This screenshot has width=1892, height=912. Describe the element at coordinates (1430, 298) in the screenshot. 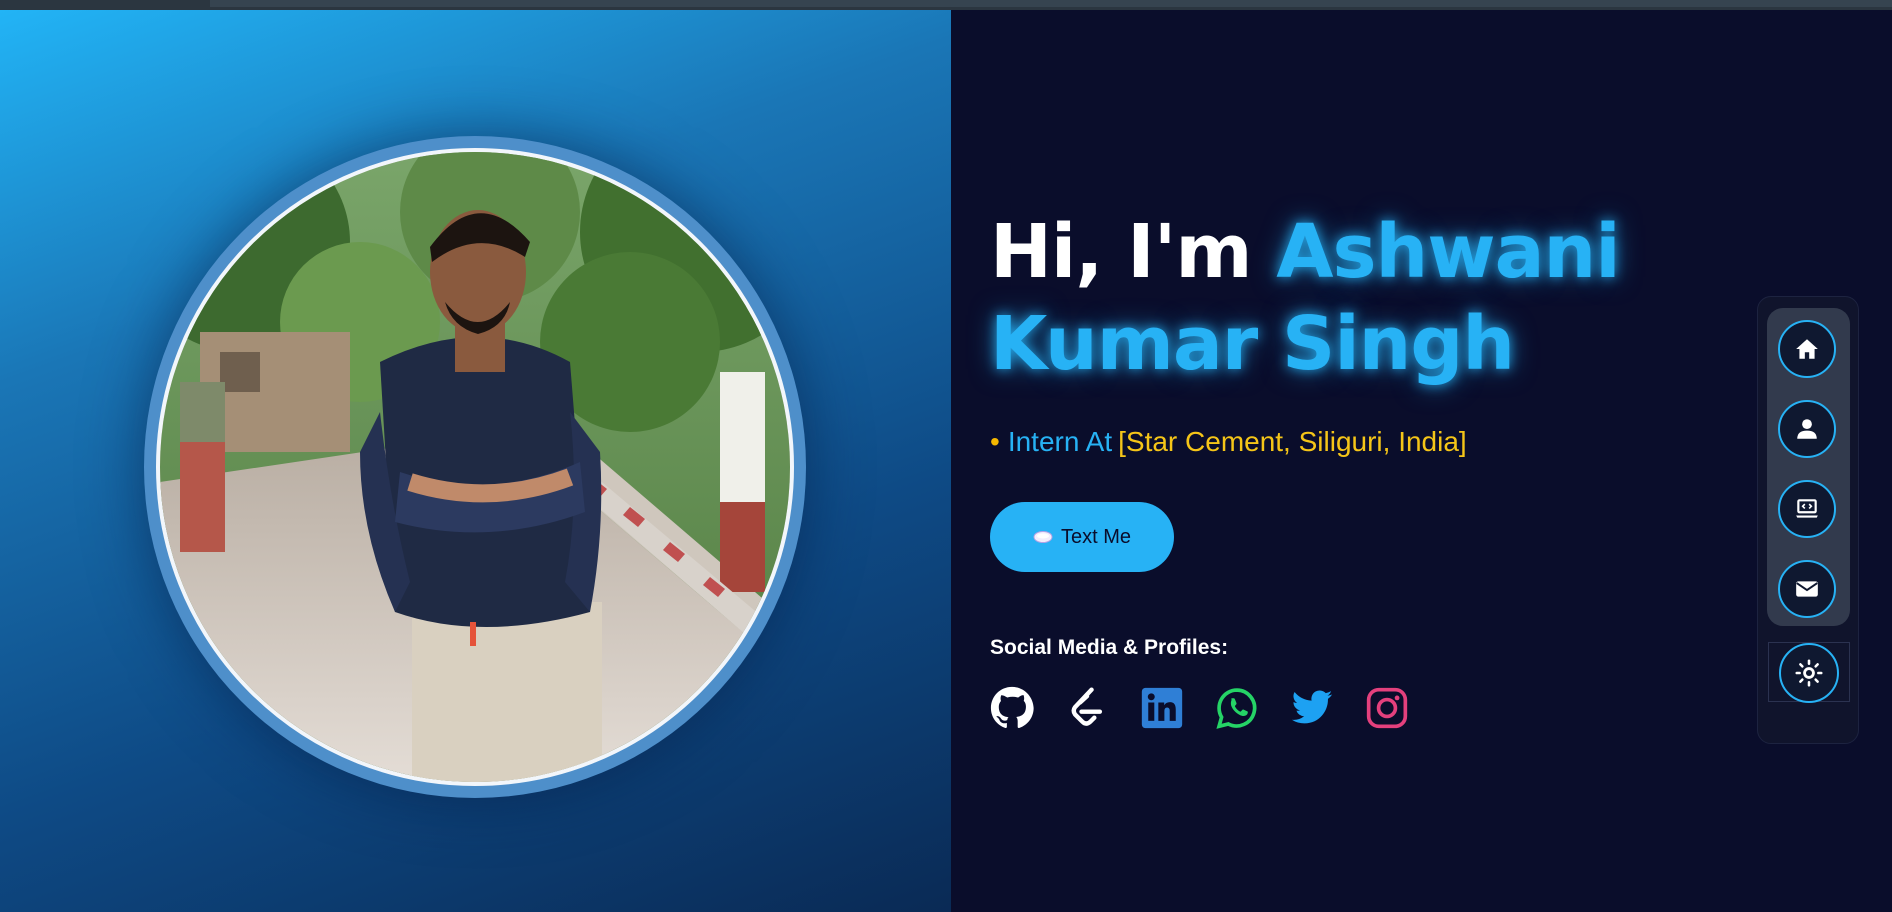

I see `hero-title: Hi, I'm Ashwani Kumar Singh` at that location.